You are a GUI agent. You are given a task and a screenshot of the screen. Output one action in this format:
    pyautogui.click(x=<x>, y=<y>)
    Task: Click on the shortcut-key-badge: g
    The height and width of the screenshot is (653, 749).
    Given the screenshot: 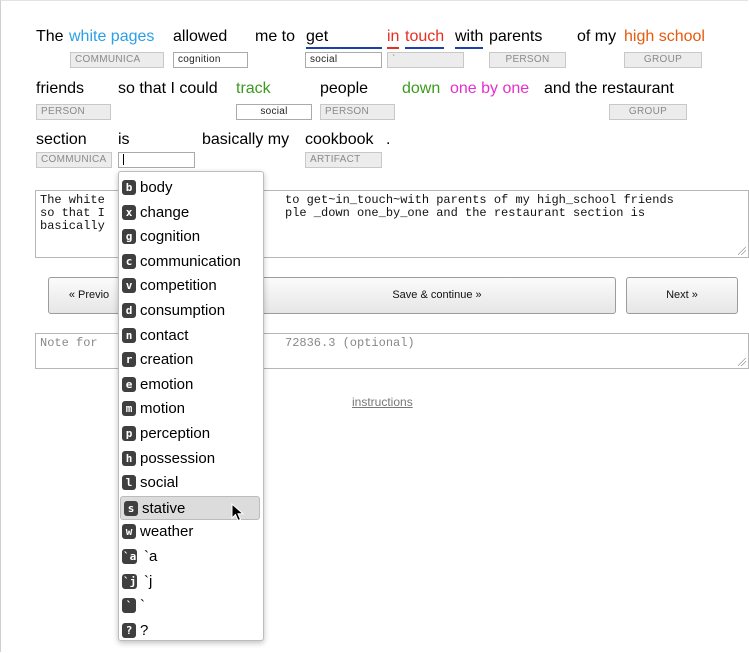 What is the action you would take?
    pyautogui.click(x=129, y=237)
    